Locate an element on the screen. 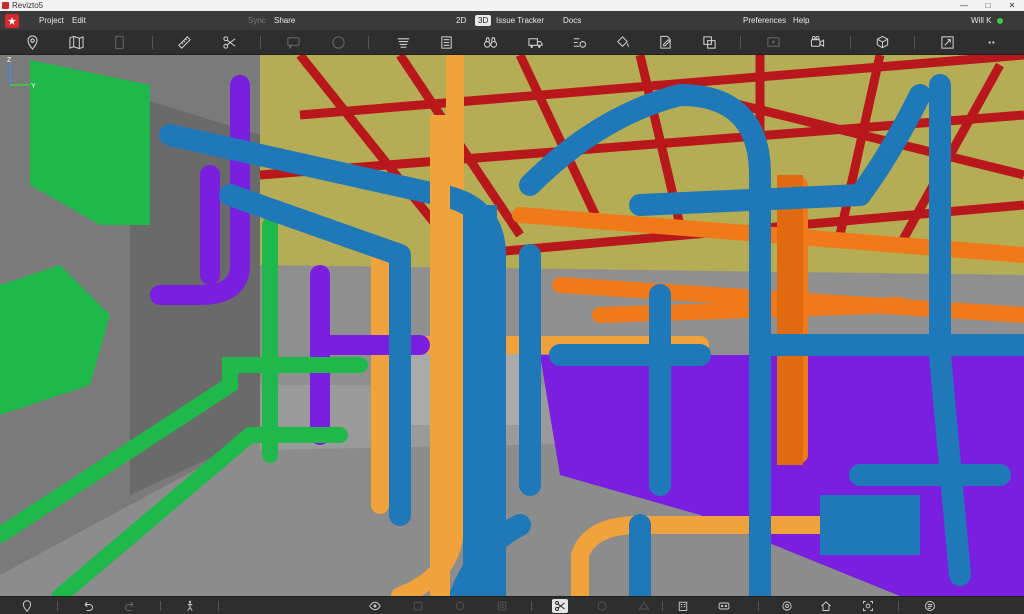 Image resolution: width=1024 pixels, height=614 pixels. flow-icon is located at coordinates (579, 42).